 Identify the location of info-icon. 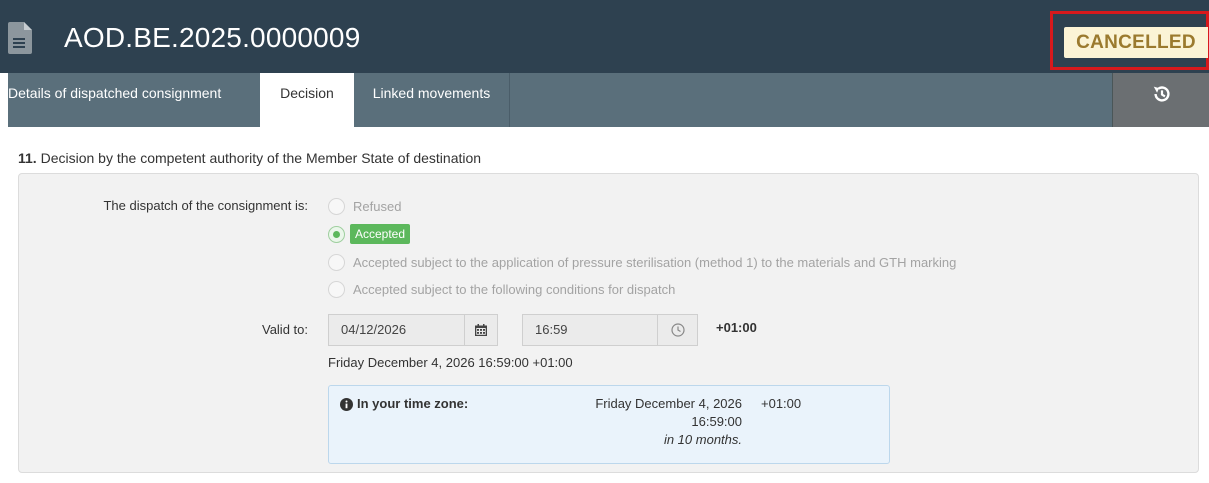
(346, 404).